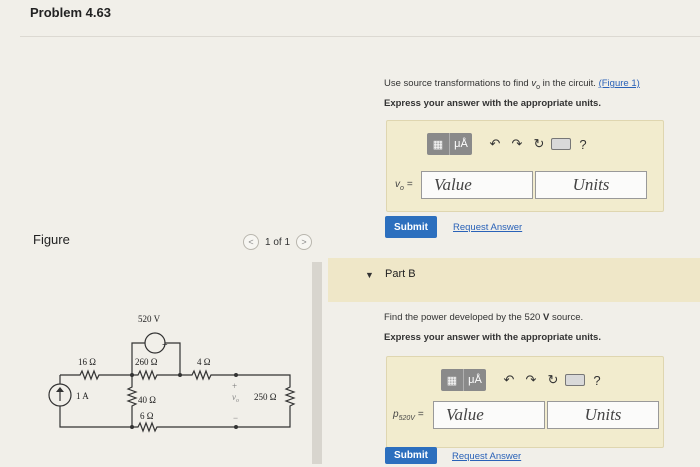 The height and width of the screenshot is (467, 700). What do you see at coordinates (265, 397) in the screenshot?
I see `label-250ohm: 250 Ω` at bounding box center [265, 397].